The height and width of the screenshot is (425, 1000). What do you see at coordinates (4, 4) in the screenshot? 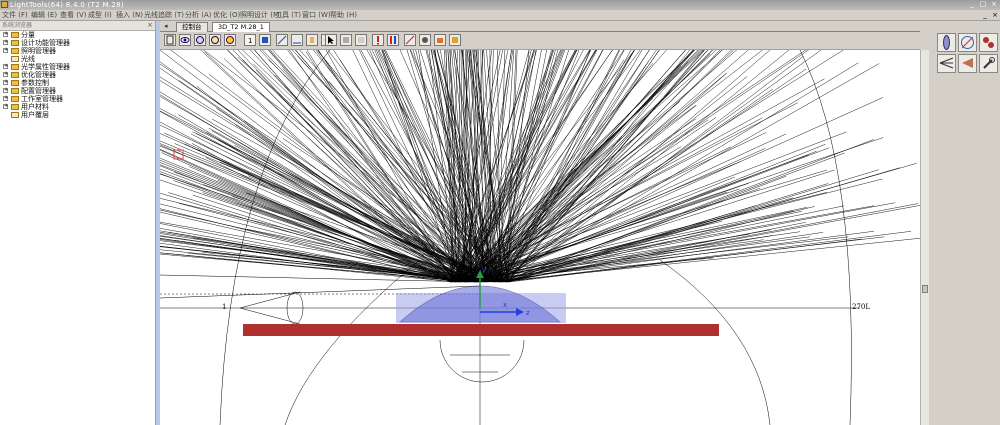
I see `app-icon` at bounding box center [4, 4].